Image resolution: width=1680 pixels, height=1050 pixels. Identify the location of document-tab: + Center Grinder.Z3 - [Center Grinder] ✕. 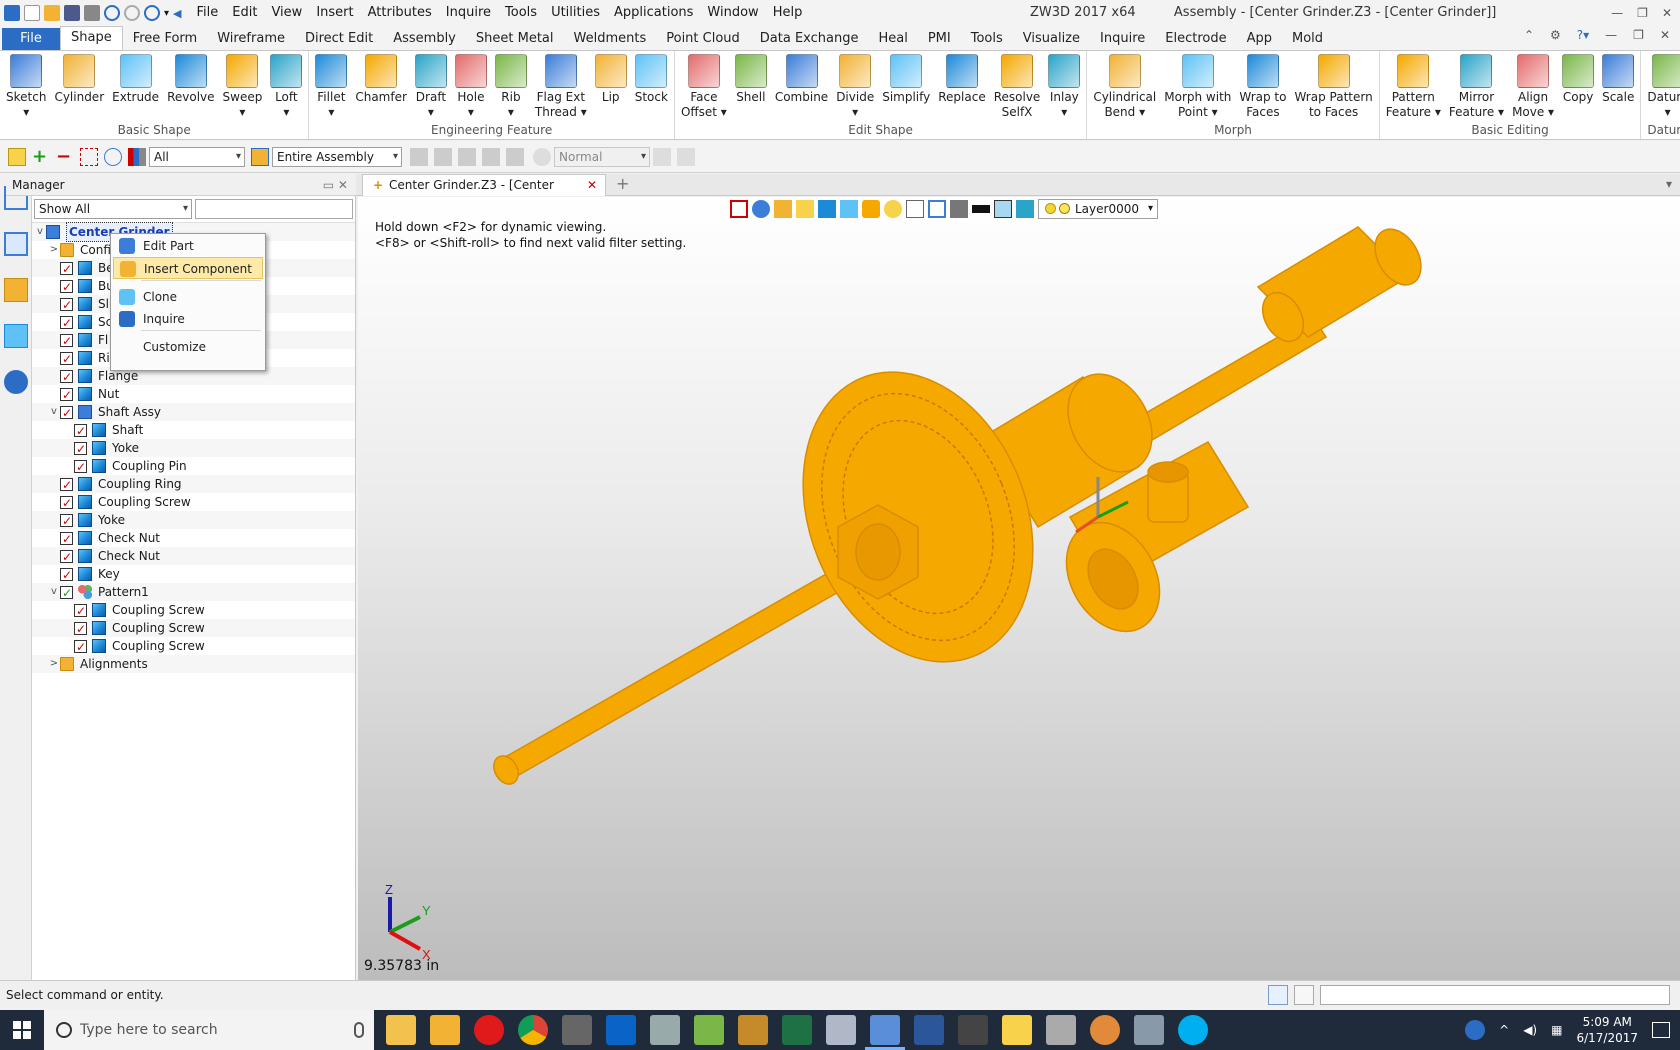
(484, 193).